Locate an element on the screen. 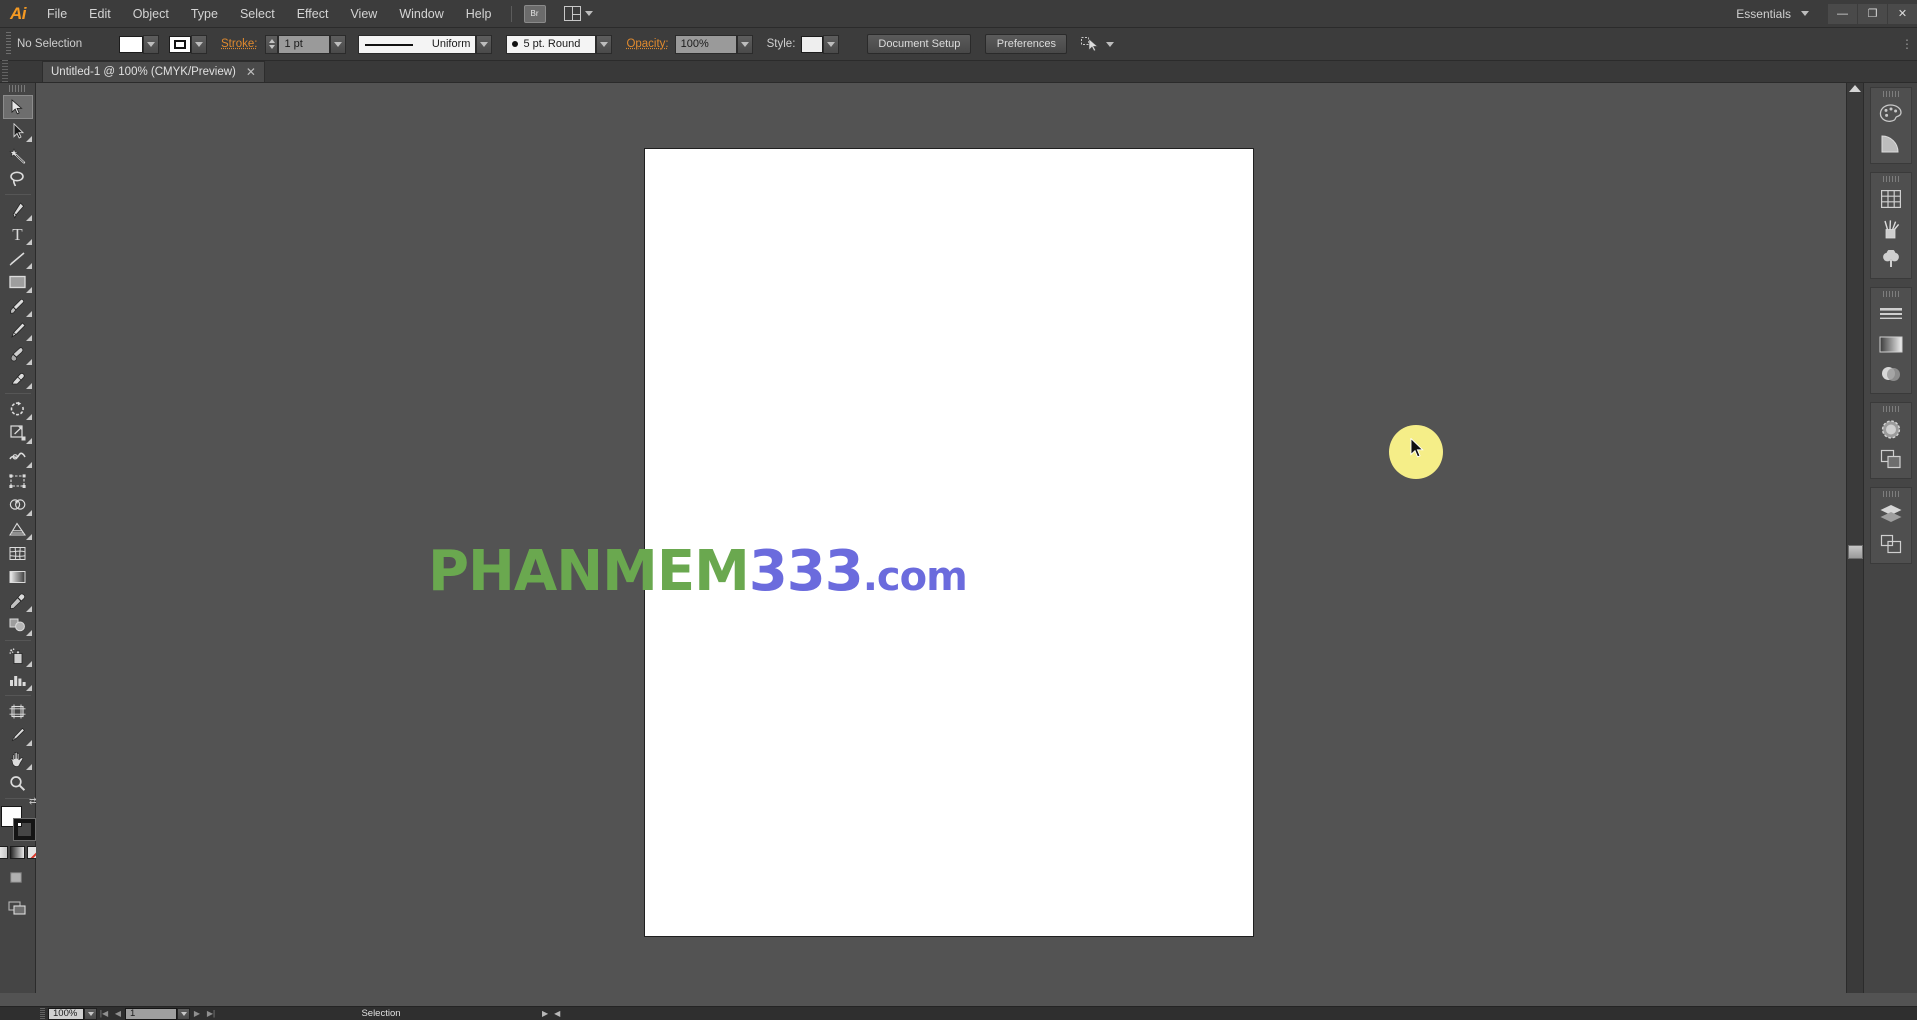  menu-item-file: File is located at coordinates (57, 14).